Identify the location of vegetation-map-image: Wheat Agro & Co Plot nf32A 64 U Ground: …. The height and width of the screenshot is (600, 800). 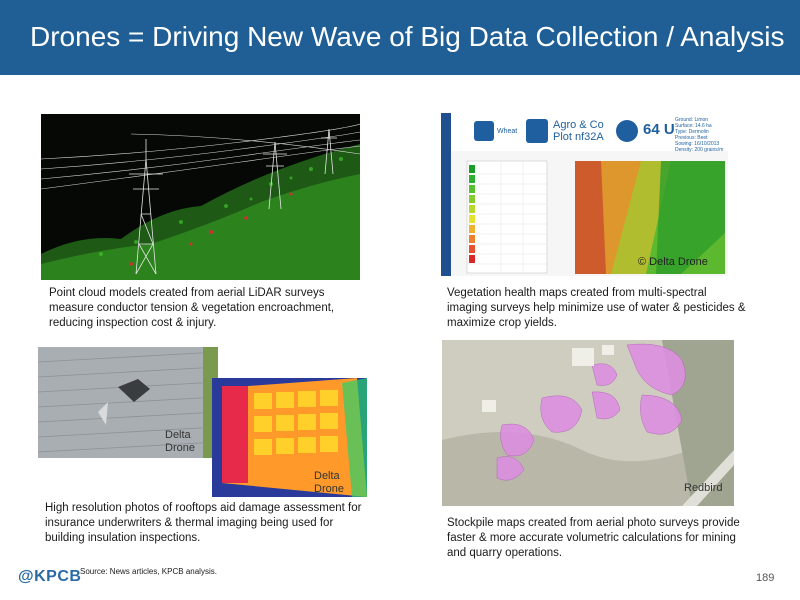
(584, 194).